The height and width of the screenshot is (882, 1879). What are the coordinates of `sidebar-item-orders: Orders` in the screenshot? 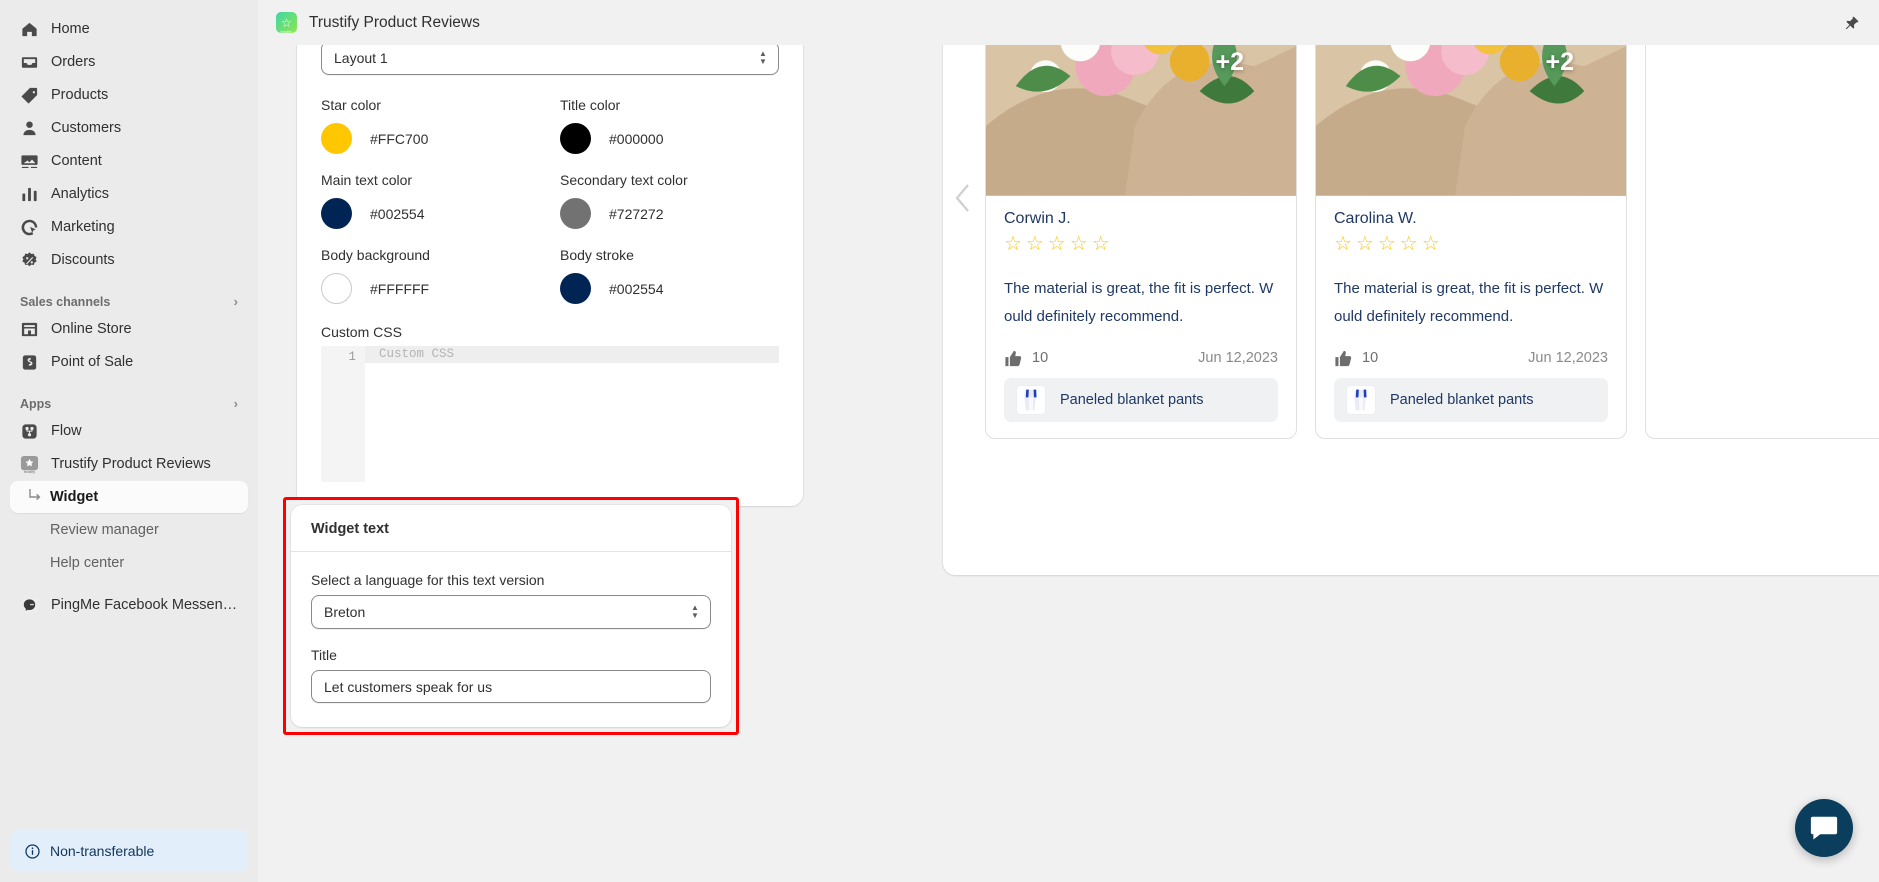 It's located at (129, 62).